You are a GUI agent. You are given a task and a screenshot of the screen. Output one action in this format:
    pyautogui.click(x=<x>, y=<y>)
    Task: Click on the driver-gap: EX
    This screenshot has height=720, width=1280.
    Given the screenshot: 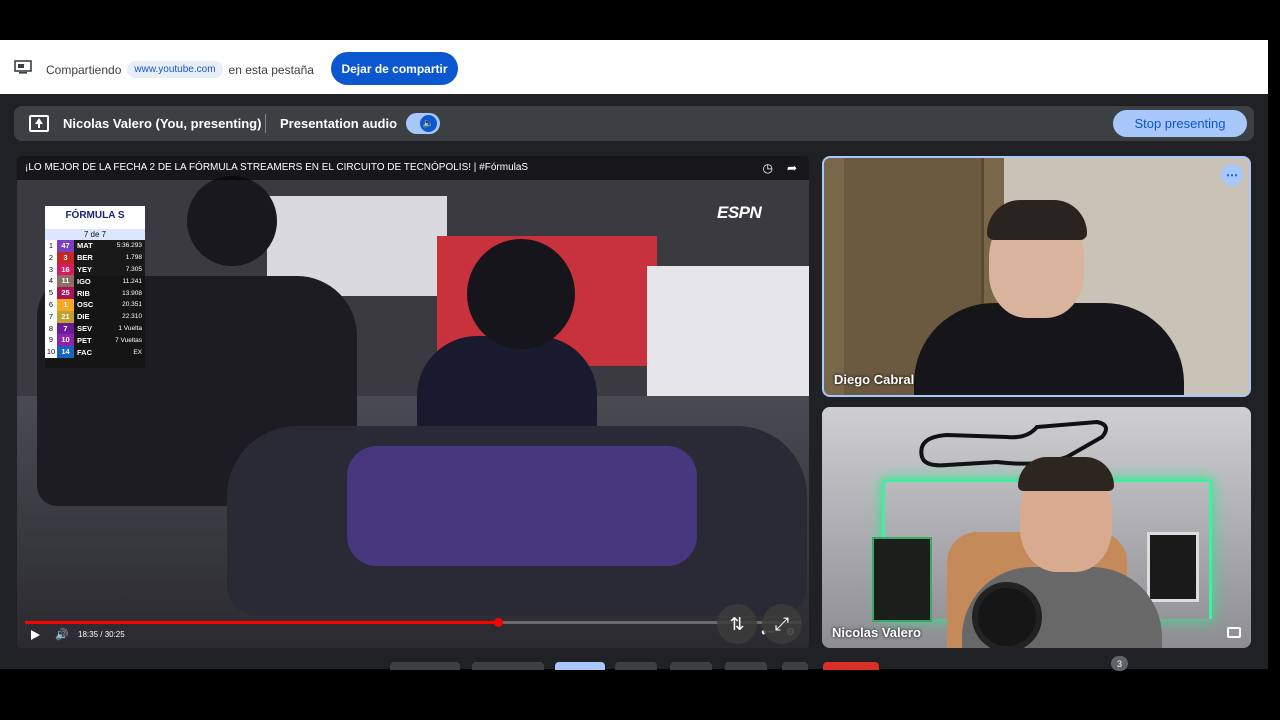 What is the action you would take?
    pyautogui.click(x=137, y=352)
    